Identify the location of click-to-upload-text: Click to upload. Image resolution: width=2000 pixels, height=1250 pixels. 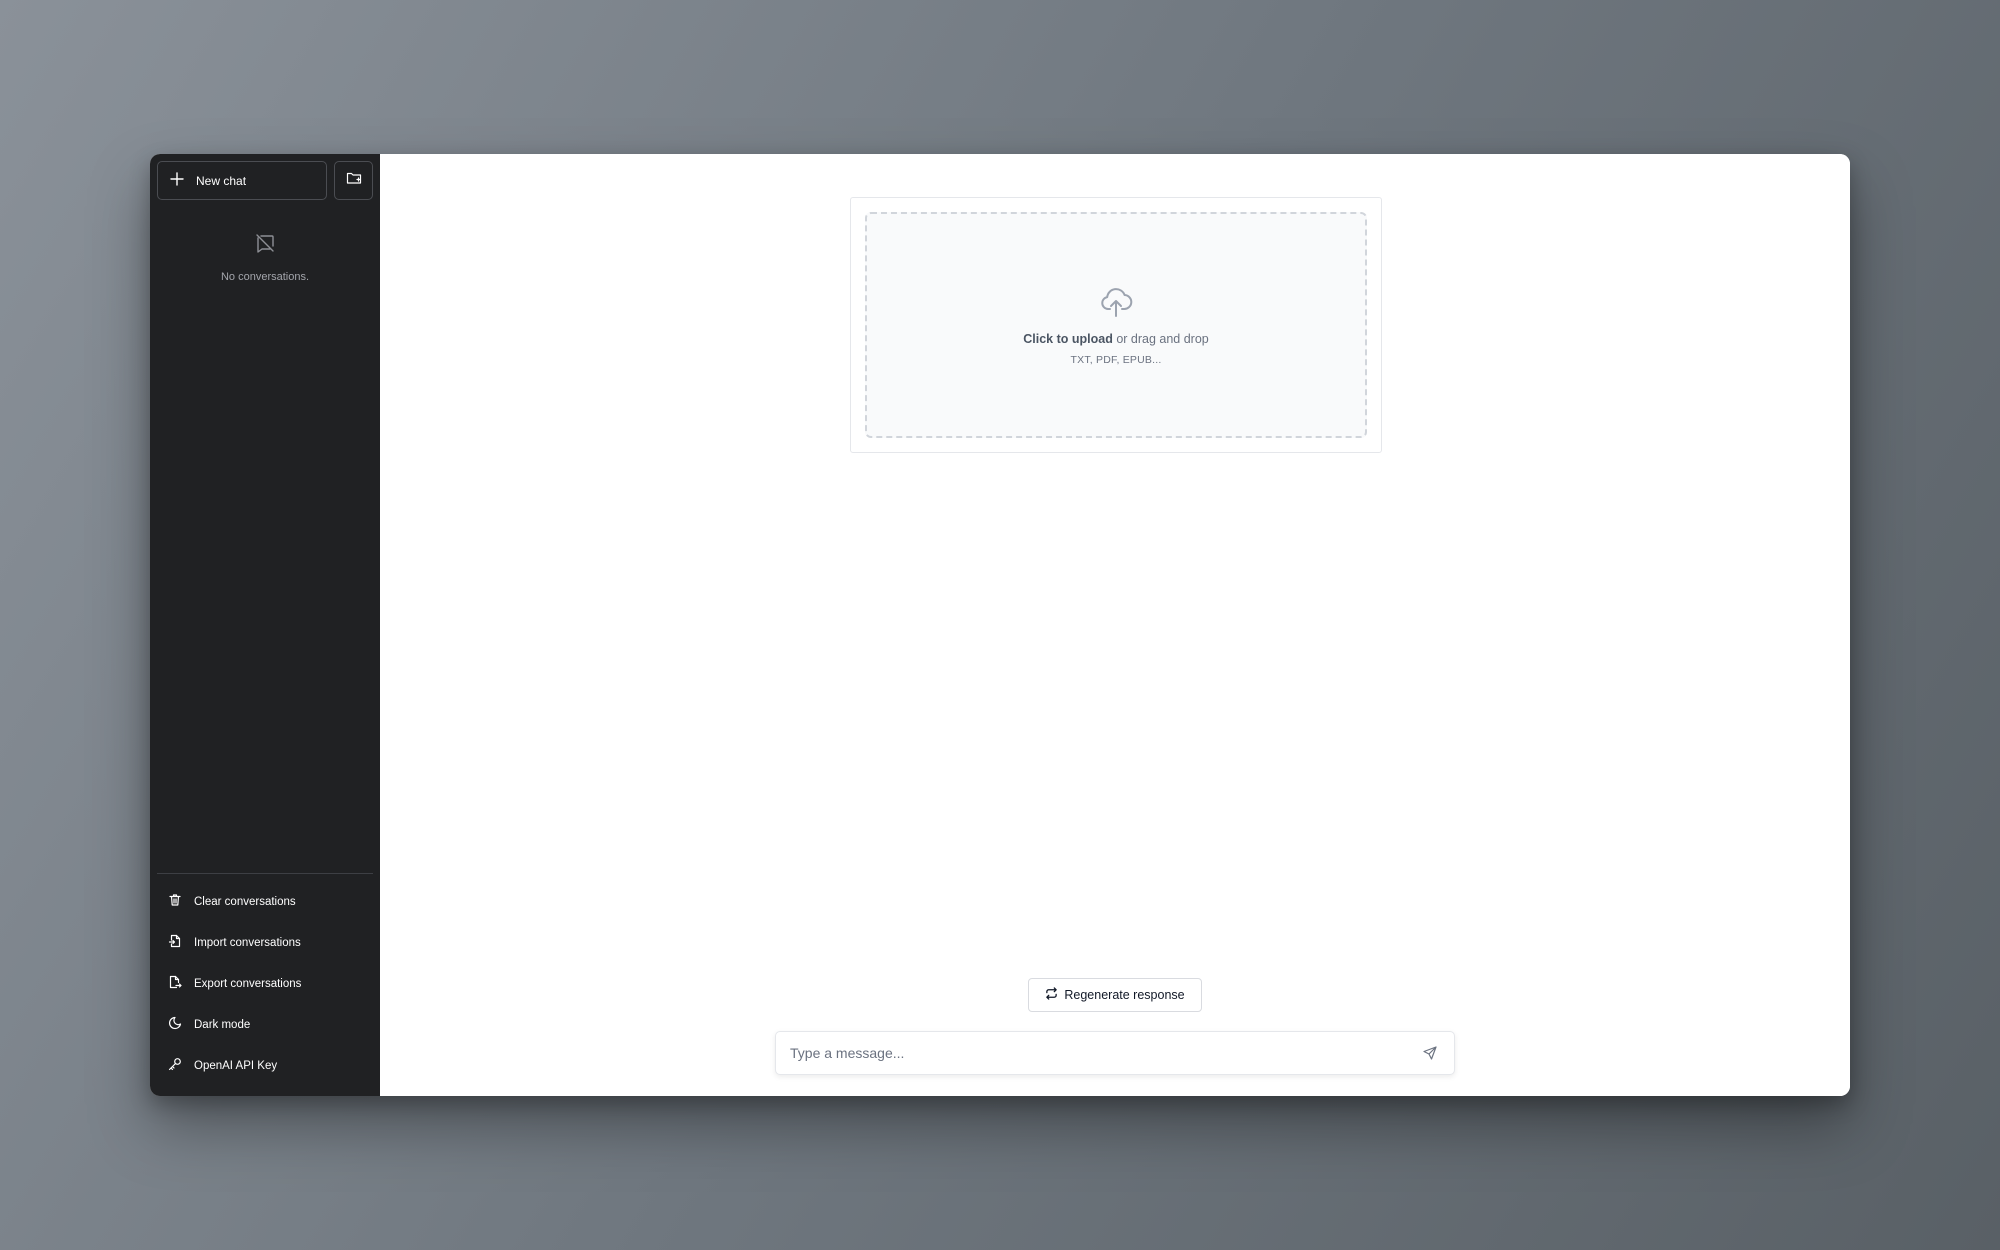
(1068, 339).